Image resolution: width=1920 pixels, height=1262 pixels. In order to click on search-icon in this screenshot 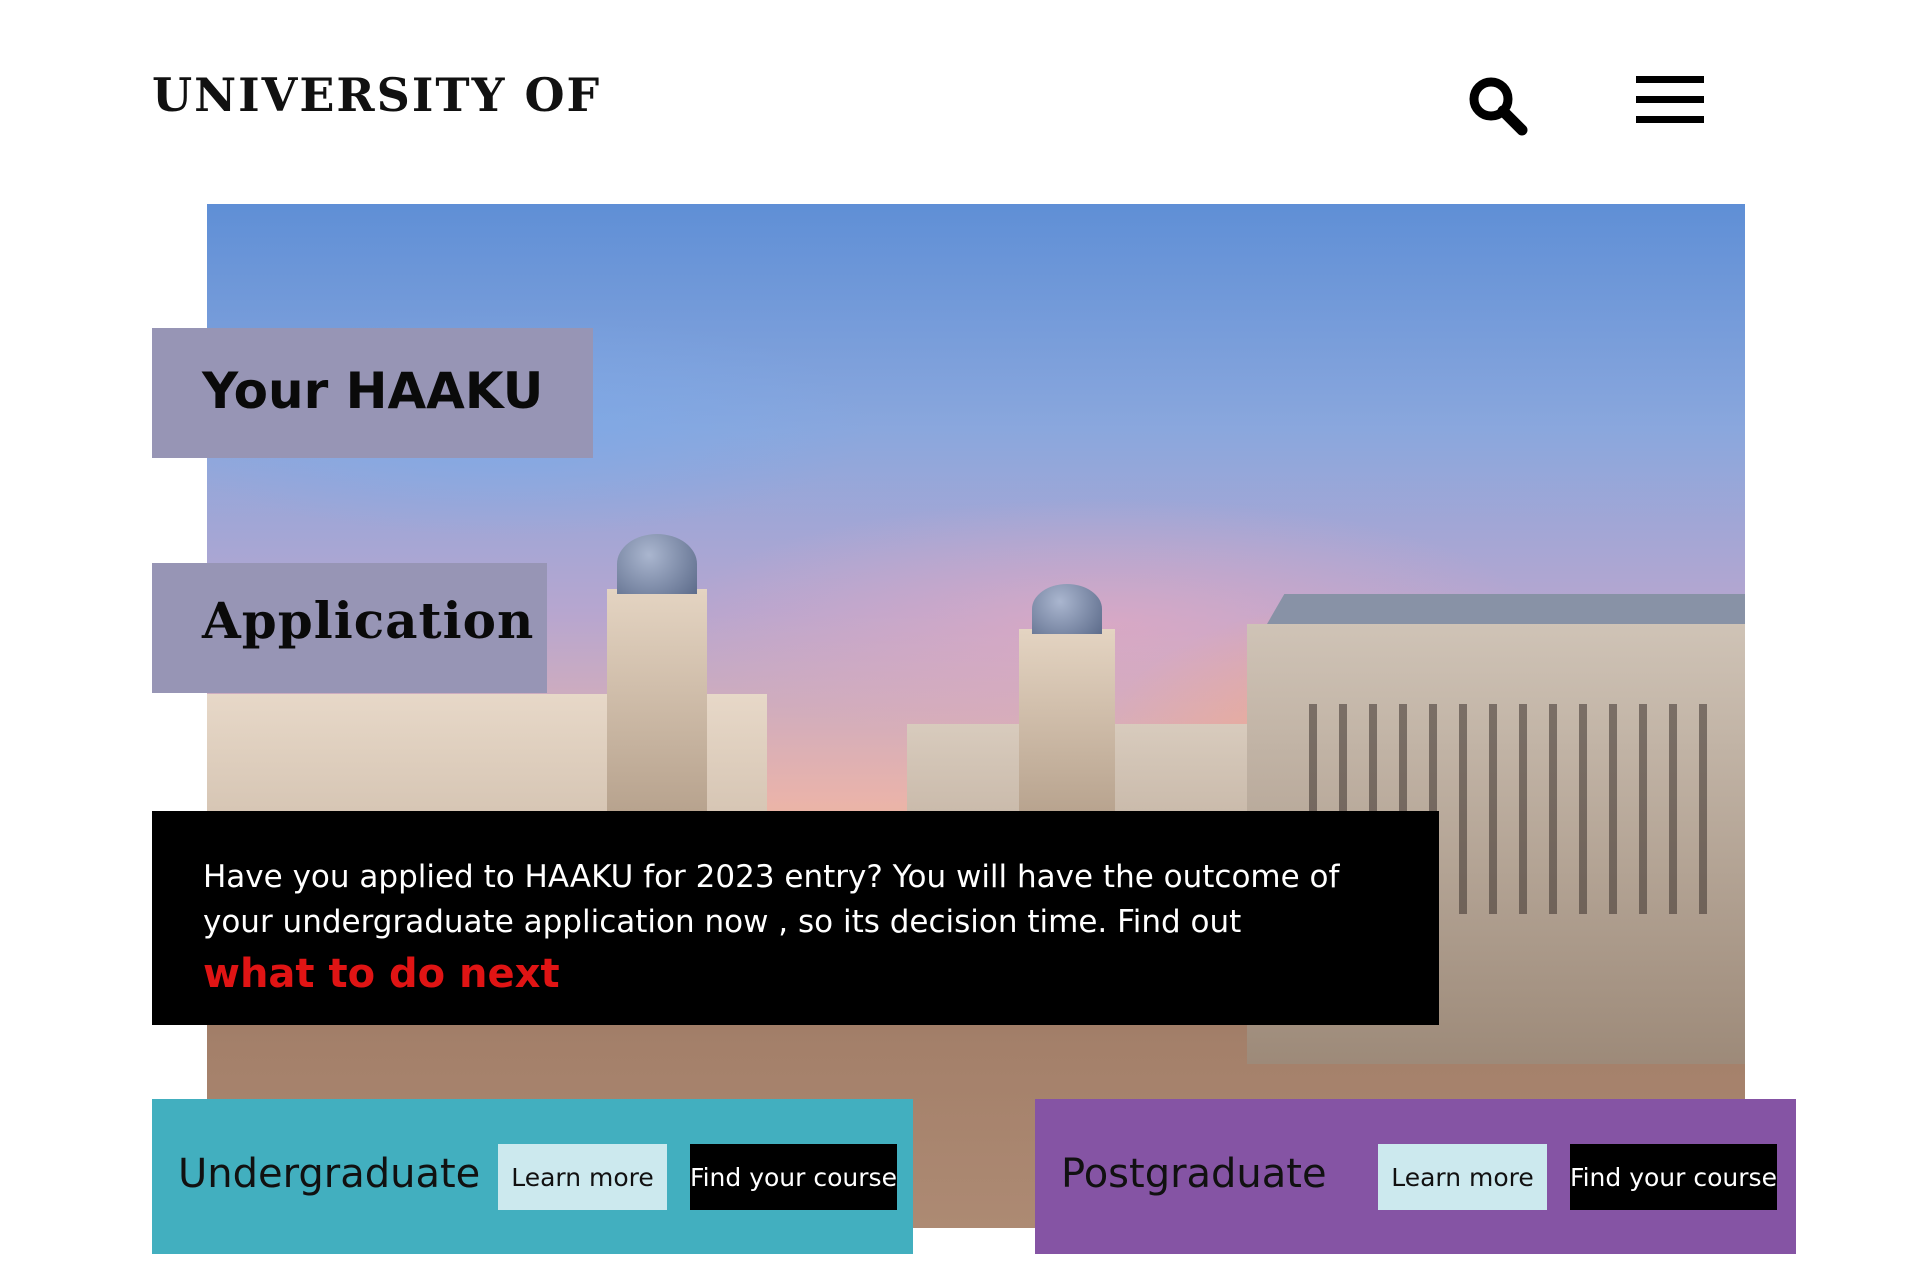, I will do `click(1498, 106)`.